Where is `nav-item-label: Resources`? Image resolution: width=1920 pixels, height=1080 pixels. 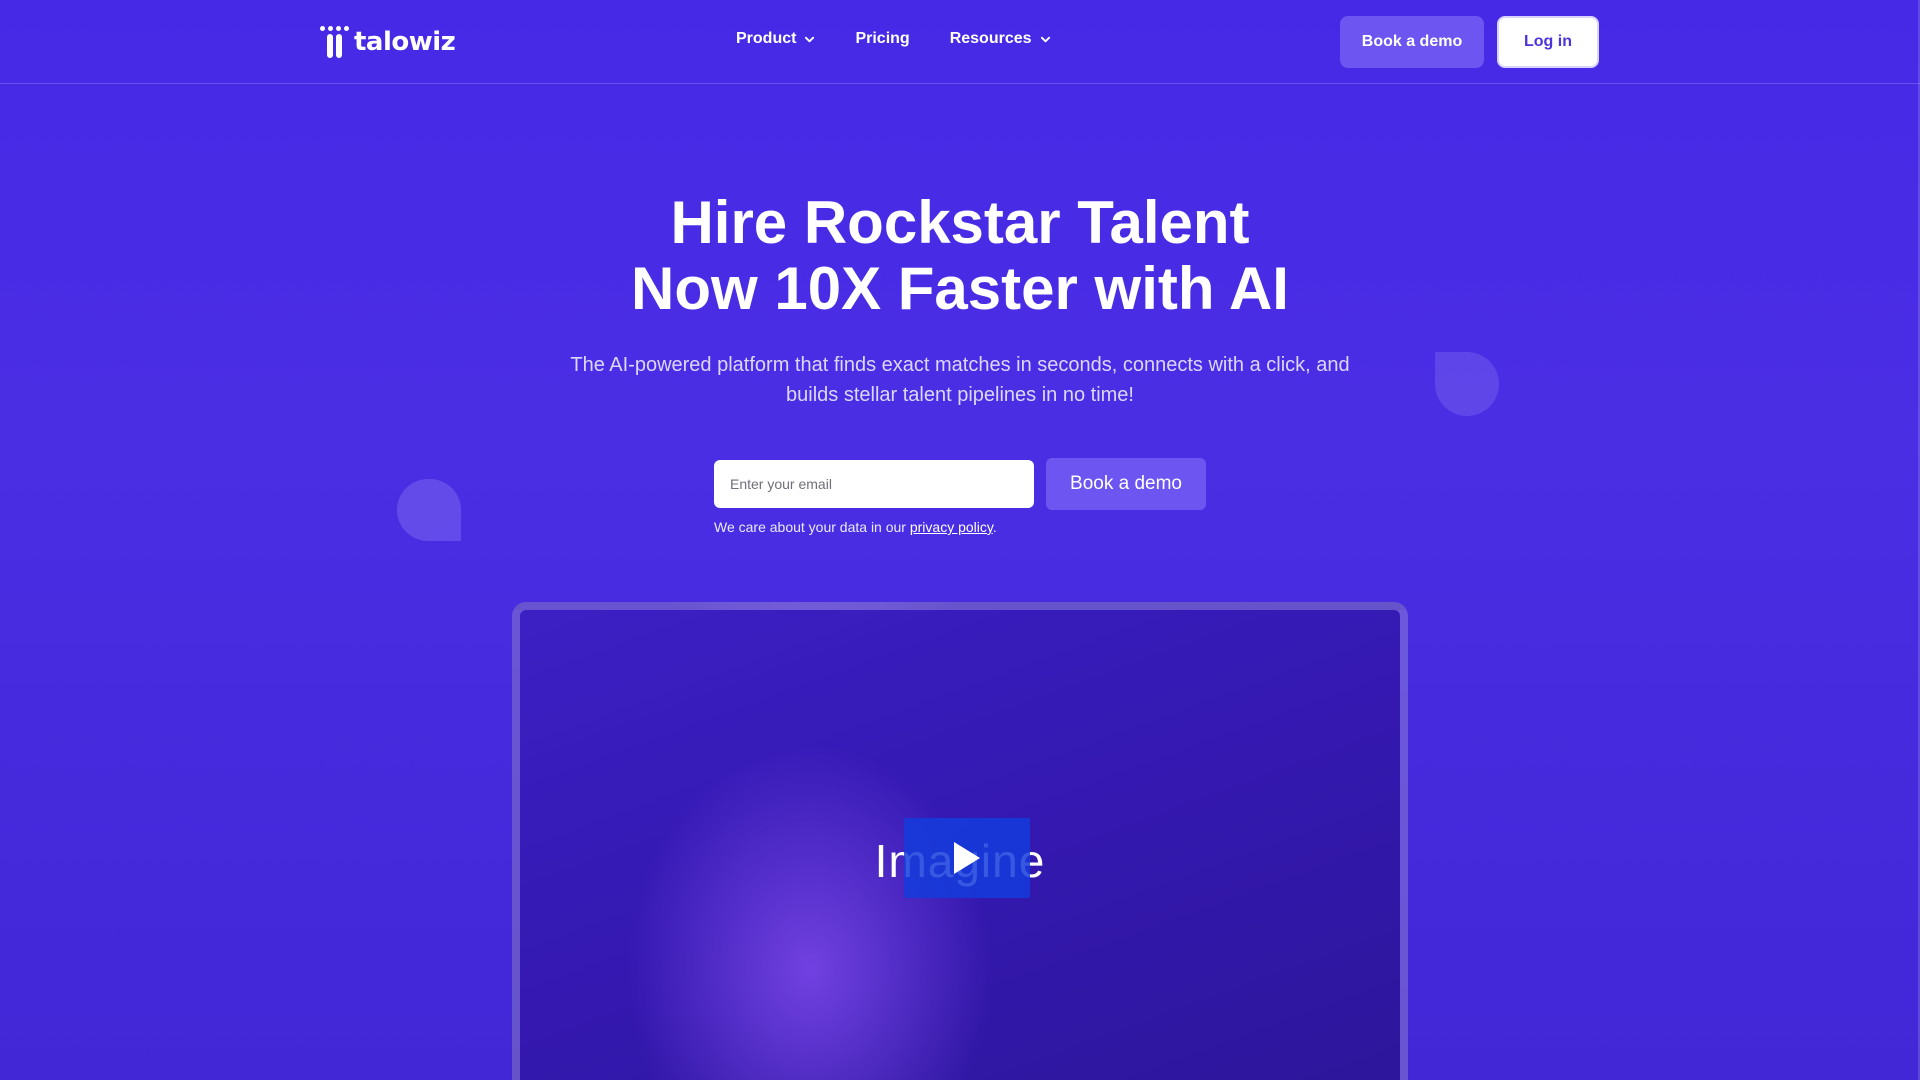 nav-item-label: Resources is located at coordinates (990, 38).